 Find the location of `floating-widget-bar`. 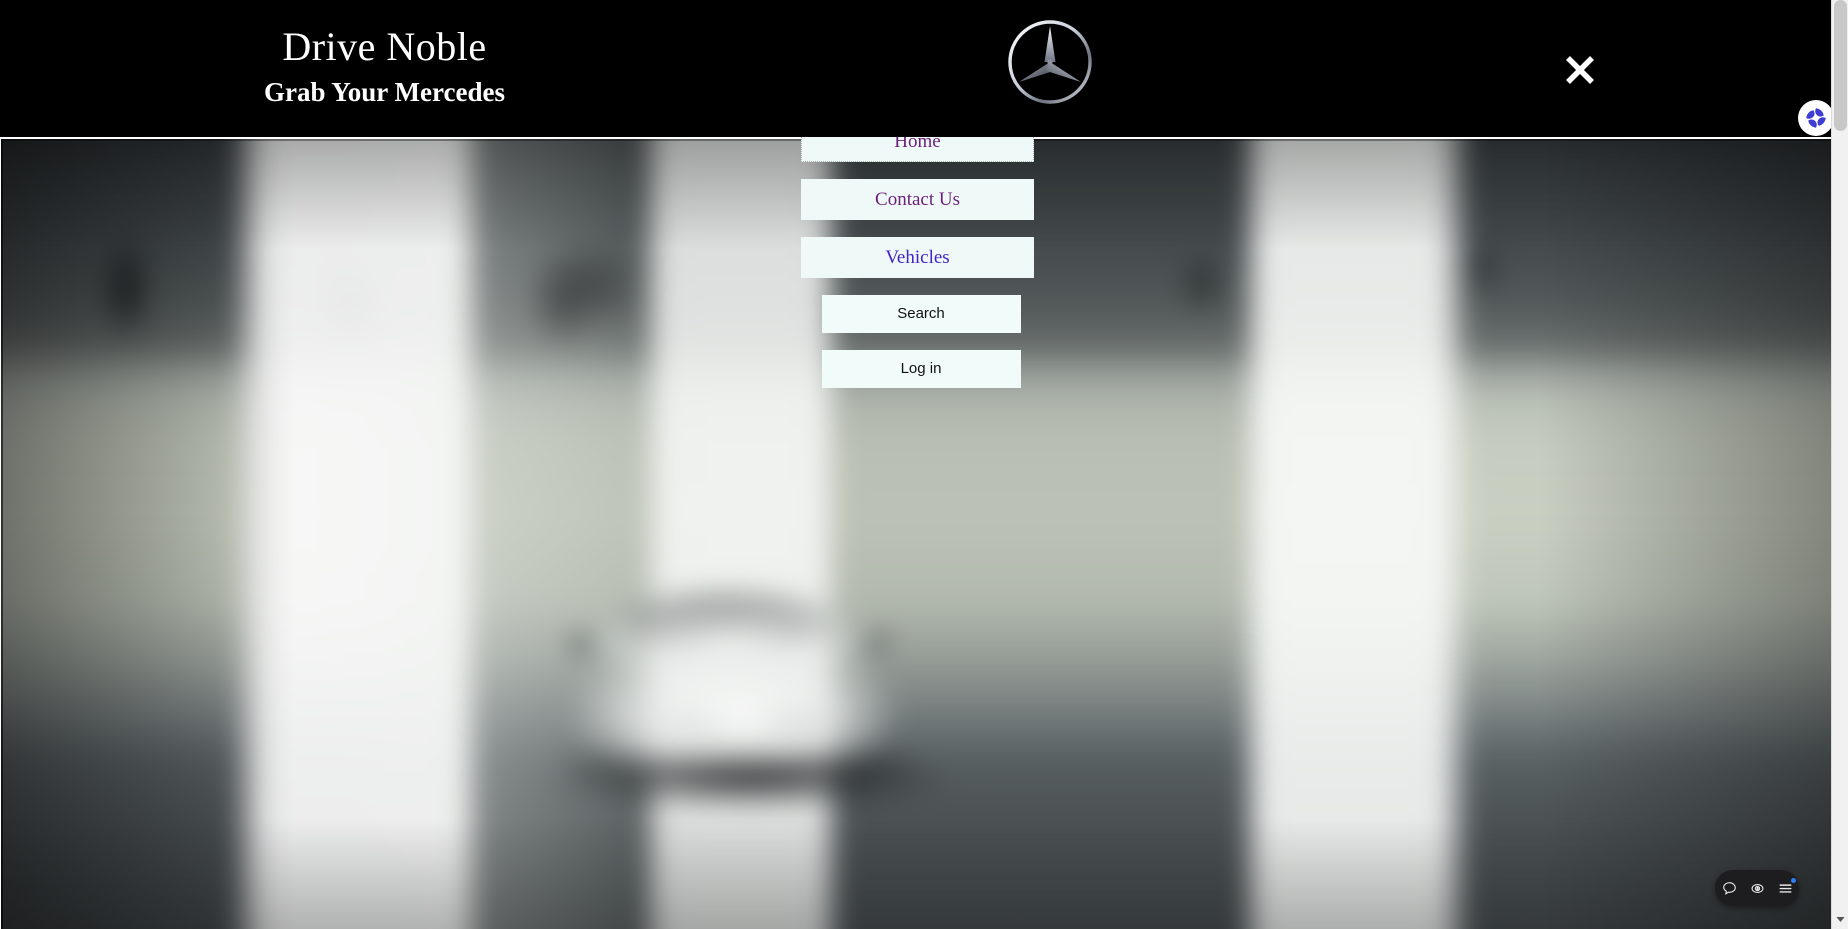

floating-widget-bar is located at coordinates (1757, 888).